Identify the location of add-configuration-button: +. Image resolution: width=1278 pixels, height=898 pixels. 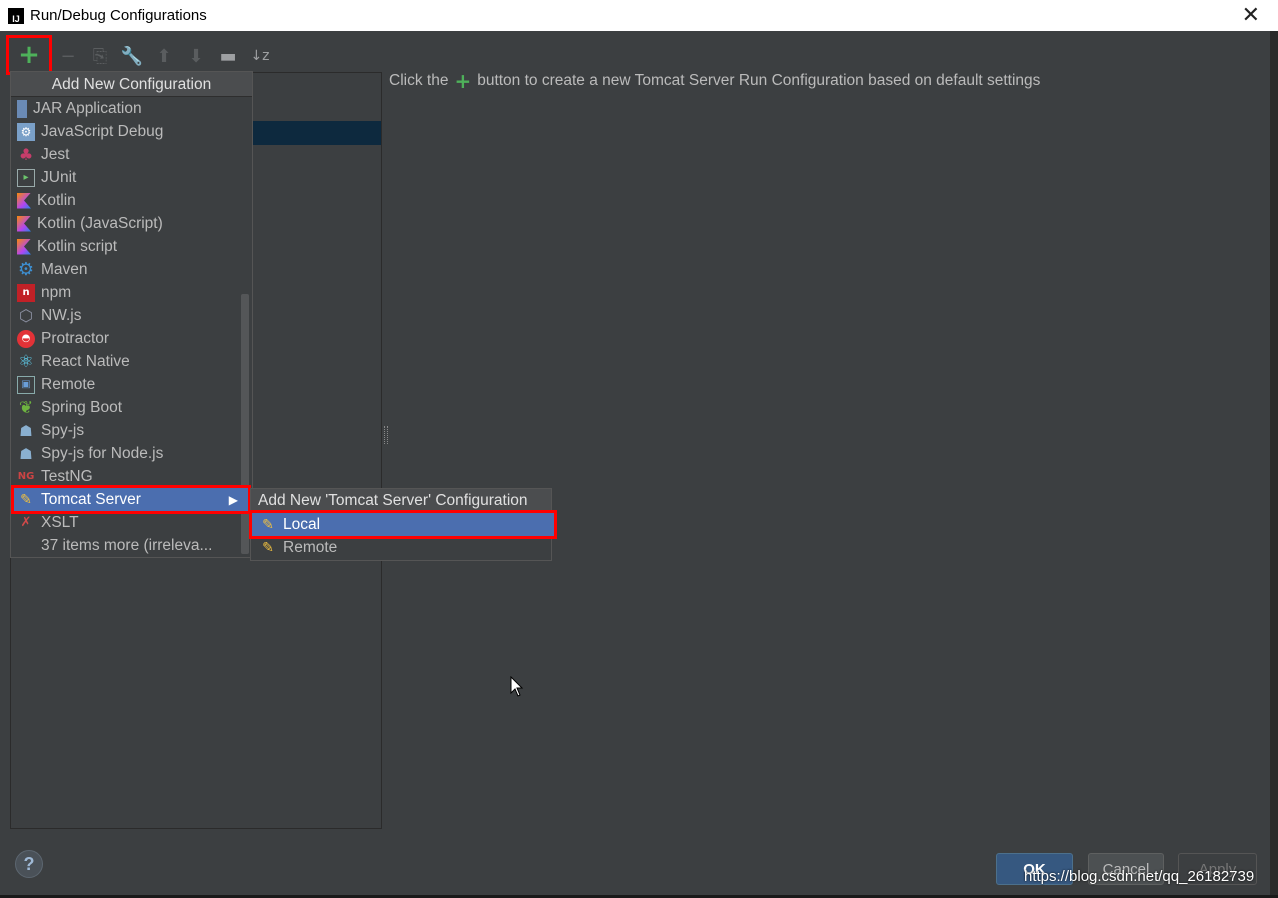
(29, 55).